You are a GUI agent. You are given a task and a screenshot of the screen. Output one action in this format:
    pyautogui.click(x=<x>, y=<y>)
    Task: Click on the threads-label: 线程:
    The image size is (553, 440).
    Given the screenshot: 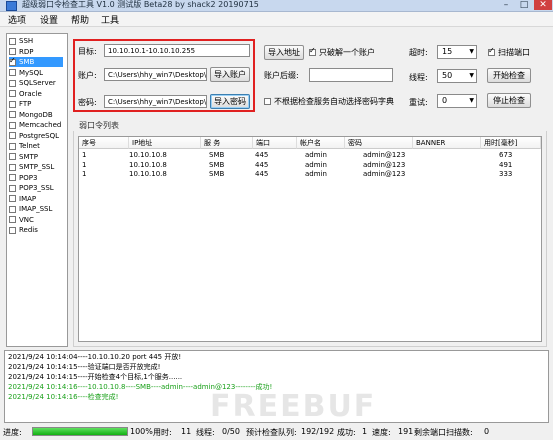 What is the action you would take?
    pyautogui.click(x=418, y=77)
    